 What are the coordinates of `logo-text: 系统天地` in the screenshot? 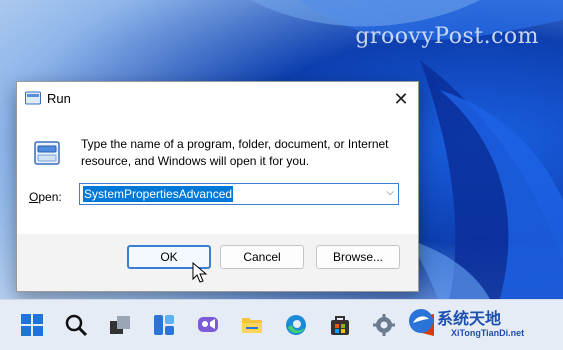 It's located at (469, 319).